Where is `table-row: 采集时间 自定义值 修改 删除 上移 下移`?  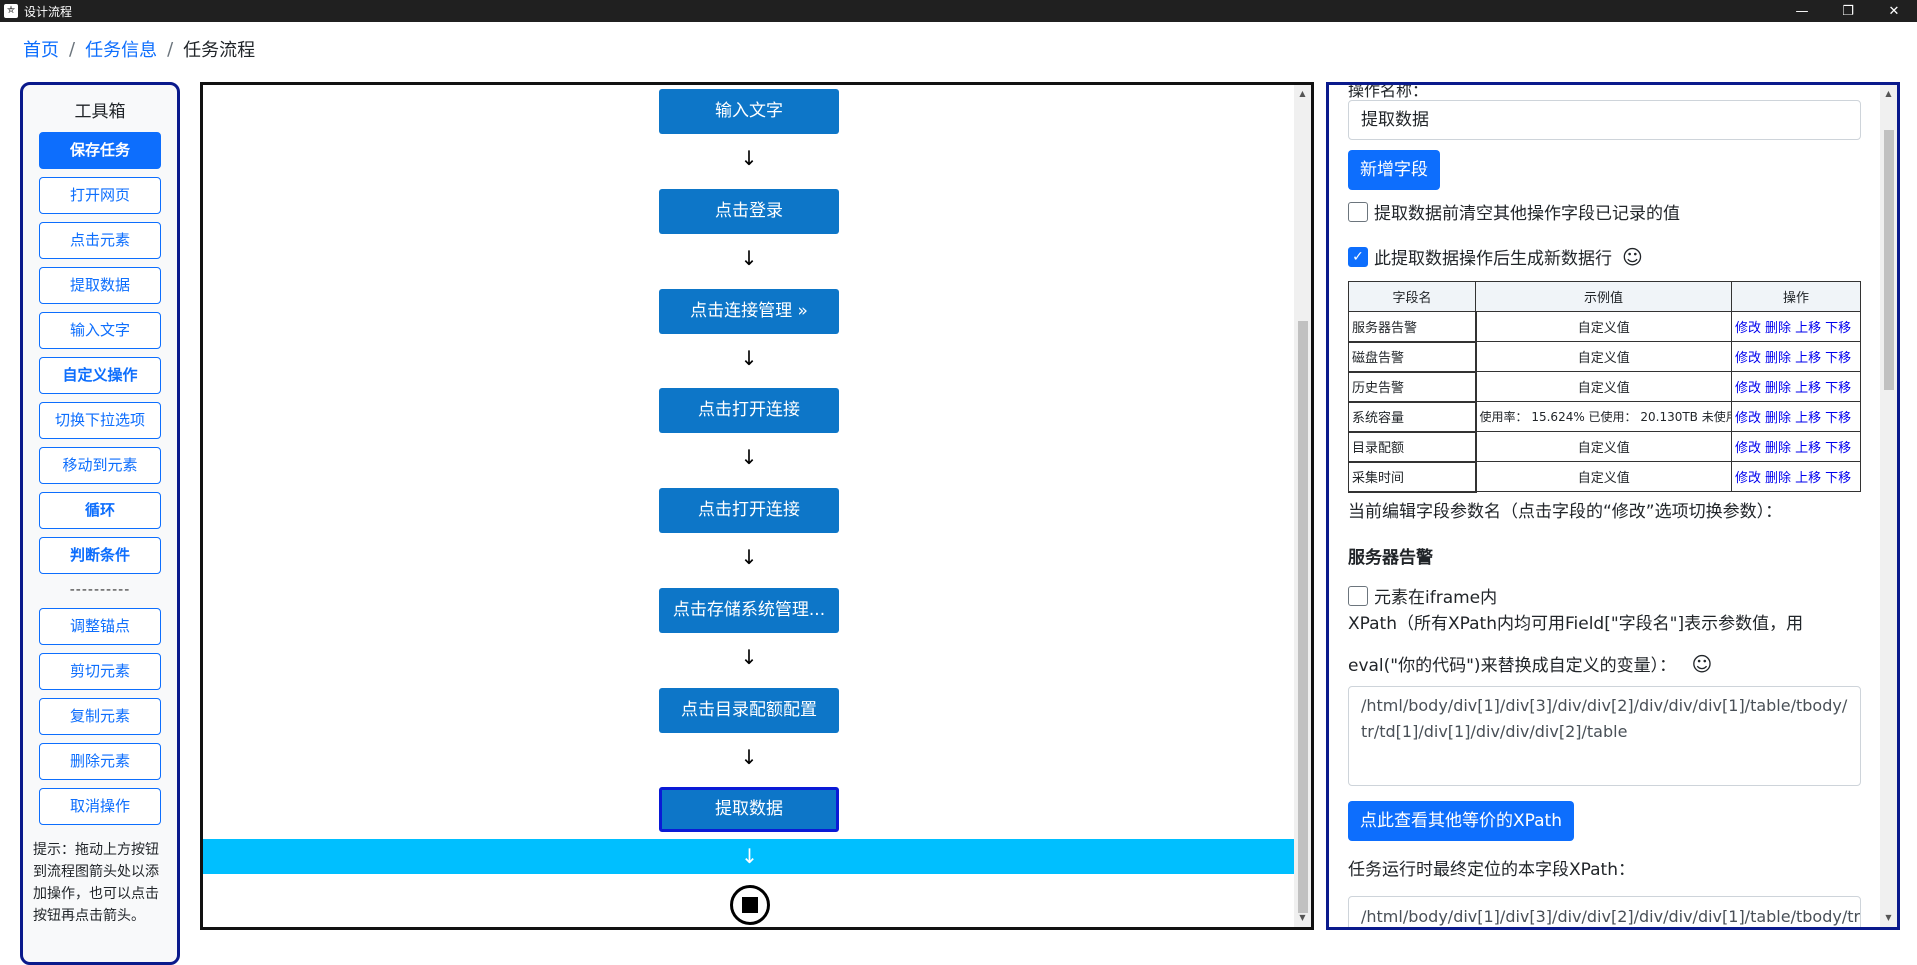
table-row: 采集时间 自定义值 修改 删除 上移 下移 is located at coordinates (1604, 477).